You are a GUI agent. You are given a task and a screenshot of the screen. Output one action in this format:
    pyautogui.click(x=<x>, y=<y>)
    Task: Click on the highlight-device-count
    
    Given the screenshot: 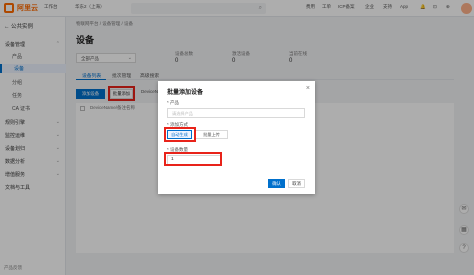 What is the action you would take?
    pyautogui.click(x=193, y=159)
    